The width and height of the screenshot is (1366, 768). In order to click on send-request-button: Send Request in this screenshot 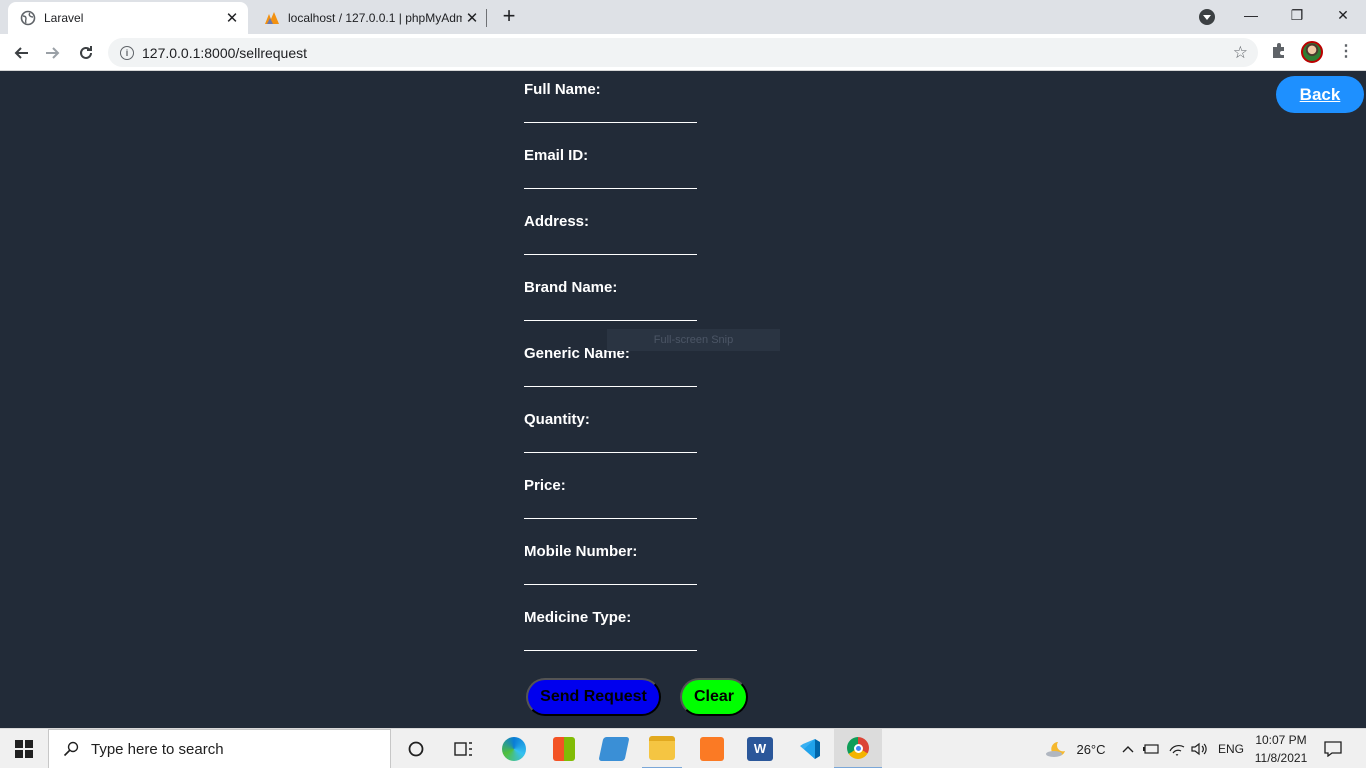, I will do `click(593, 697)`.